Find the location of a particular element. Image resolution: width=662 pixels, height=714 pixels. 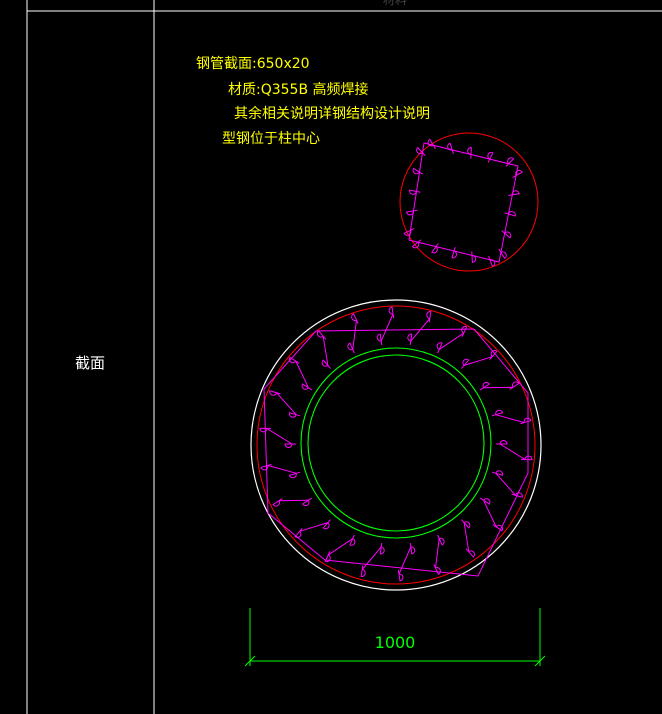

detail-section is located at coordinates (469, 202).